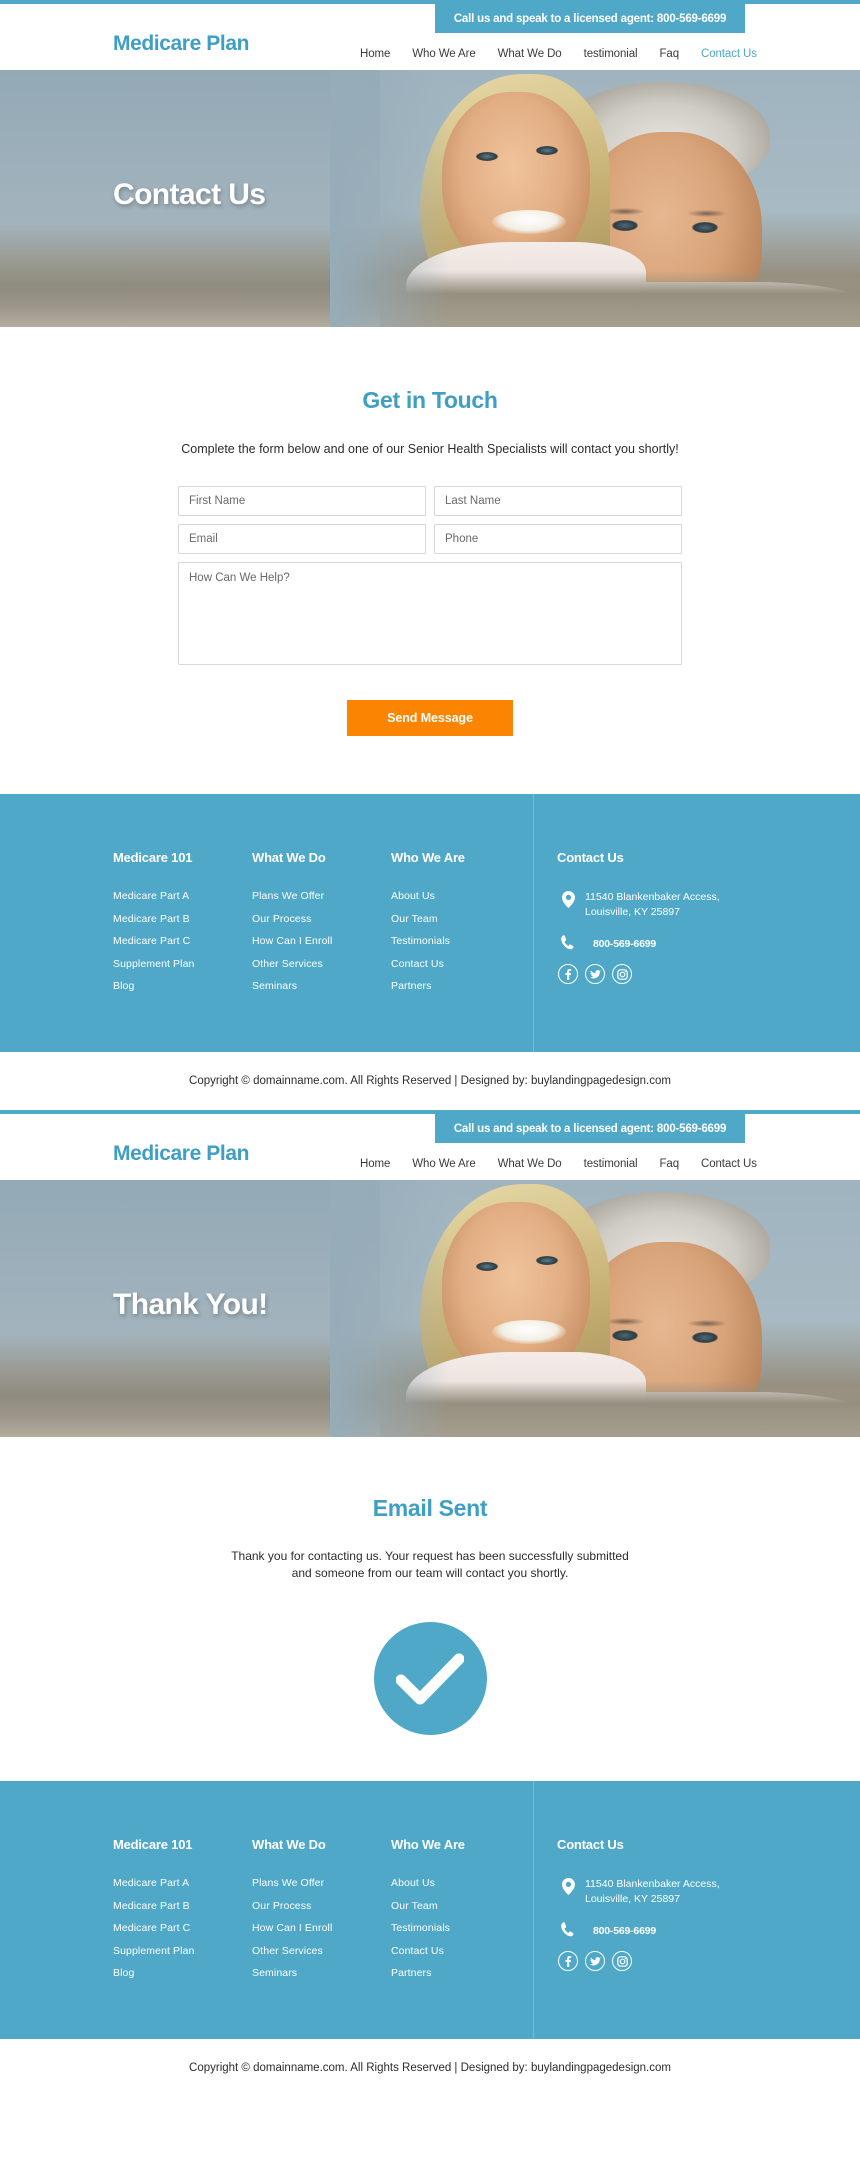 This screenshot has height=2160, width=860. Describe the element at coordinates (375, 54) in the screenshot. I see `nav-item-home: Home` at that location.